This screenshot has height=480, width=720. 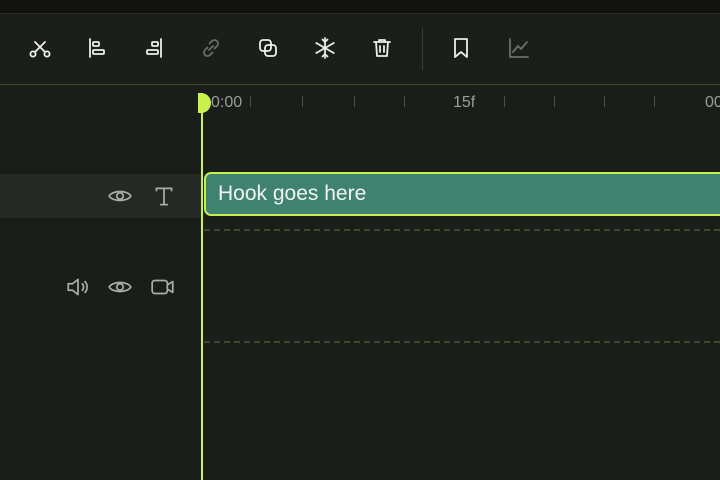 What do you see at coordinates (464, 102) in the screenshot?
I see `ruler-label-mid: 15f` at bounding box center [464, 102].